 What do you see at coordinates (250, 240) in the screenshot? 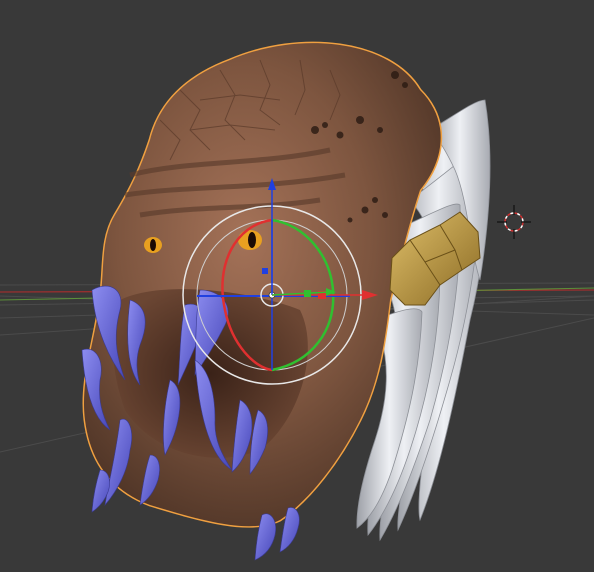
I see `right-eye` at bounding box center [250, 240].